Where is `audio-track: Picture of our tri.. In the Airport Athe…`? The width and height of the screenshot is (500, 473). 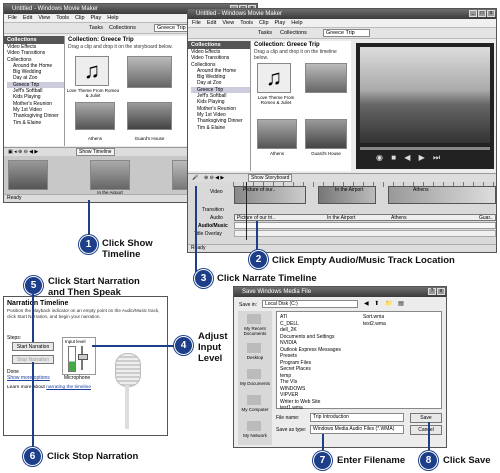 audio-track: Picture of our tri.. In the Airport Athe… is located at coordinates (365, 217).